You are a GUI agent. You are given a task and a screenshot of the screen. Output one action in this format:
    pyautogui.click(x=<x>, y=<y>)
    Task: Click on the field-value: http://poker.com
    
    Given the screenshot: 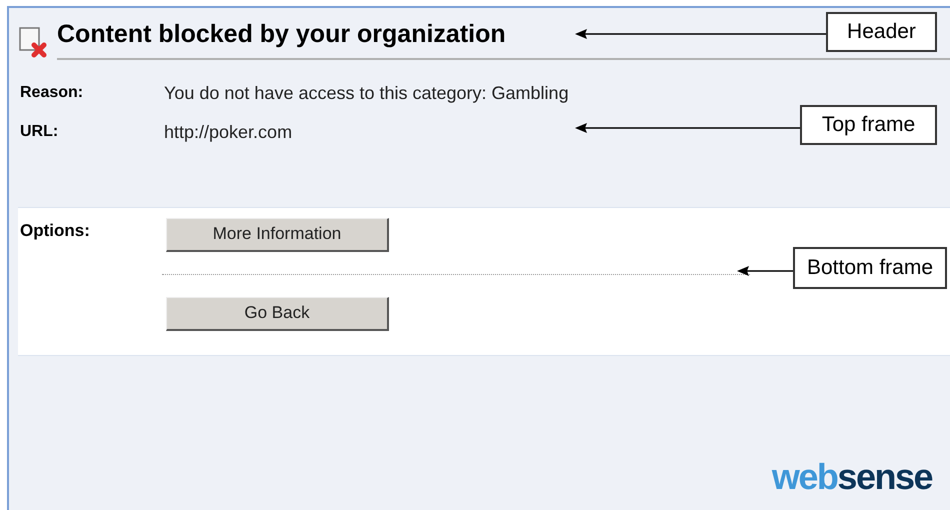 What is the action you would take?
    pyautogui.click(x=228, y=132)
    